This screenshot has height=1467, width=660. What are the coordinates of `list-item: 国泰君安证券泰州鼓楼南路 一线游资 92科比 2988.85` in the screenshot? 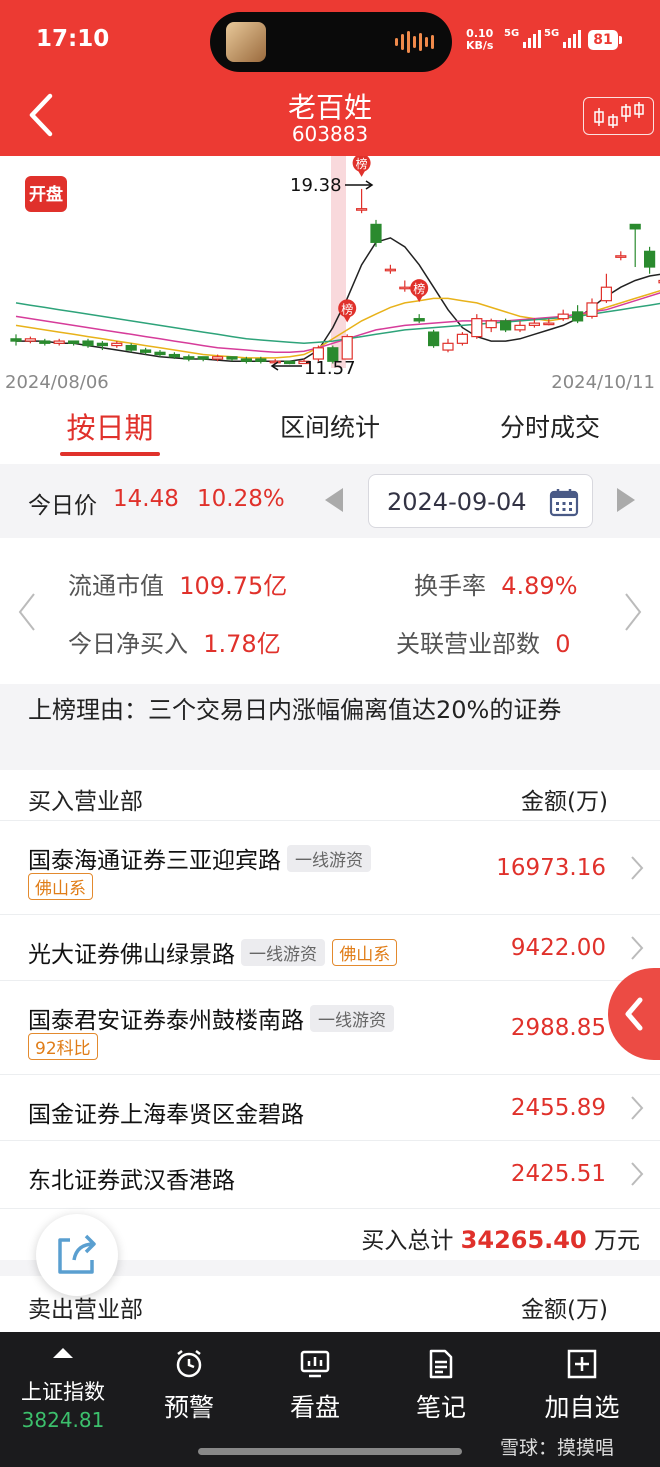 It's located at (330, 1027).